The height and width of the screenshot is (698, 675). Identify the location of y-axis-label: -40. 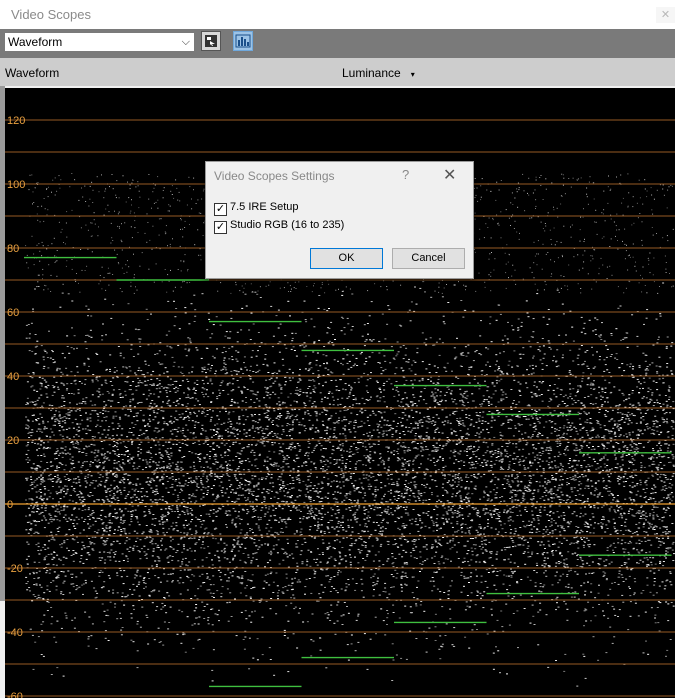
(15, 633).